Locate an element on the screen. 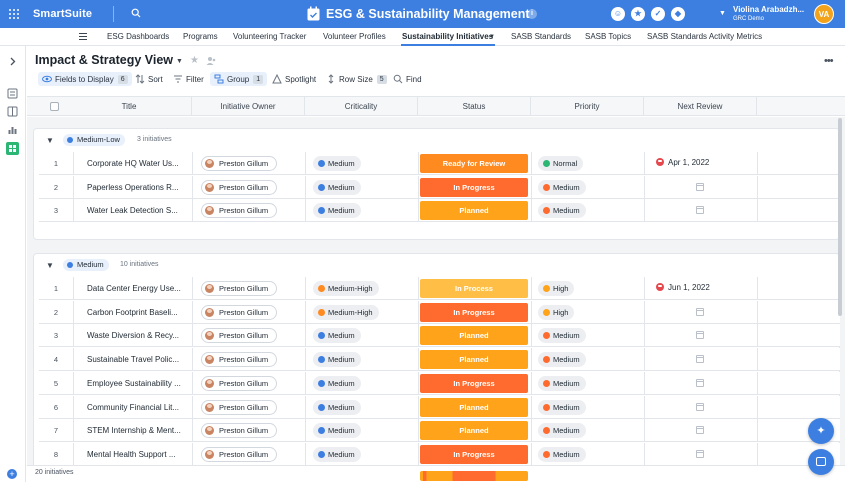 The width and height of the screenshot is (845, 482). chart-icon is located at coordinates (12, 129).